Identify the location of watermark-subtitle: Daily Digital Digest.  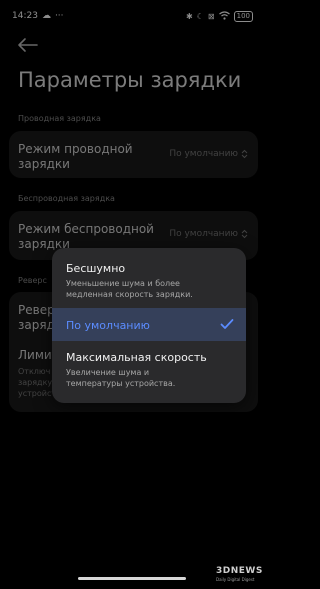
(235, 579).